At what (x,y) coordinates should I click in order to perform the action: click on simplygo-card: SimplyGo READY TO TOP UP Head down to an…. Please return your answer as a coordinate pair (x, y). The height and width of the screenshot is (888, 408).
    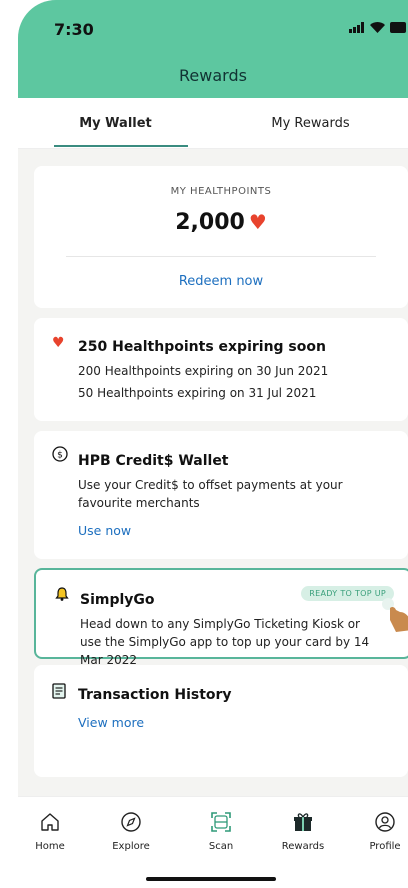
    Looking at the image, I should click on (221, 617).